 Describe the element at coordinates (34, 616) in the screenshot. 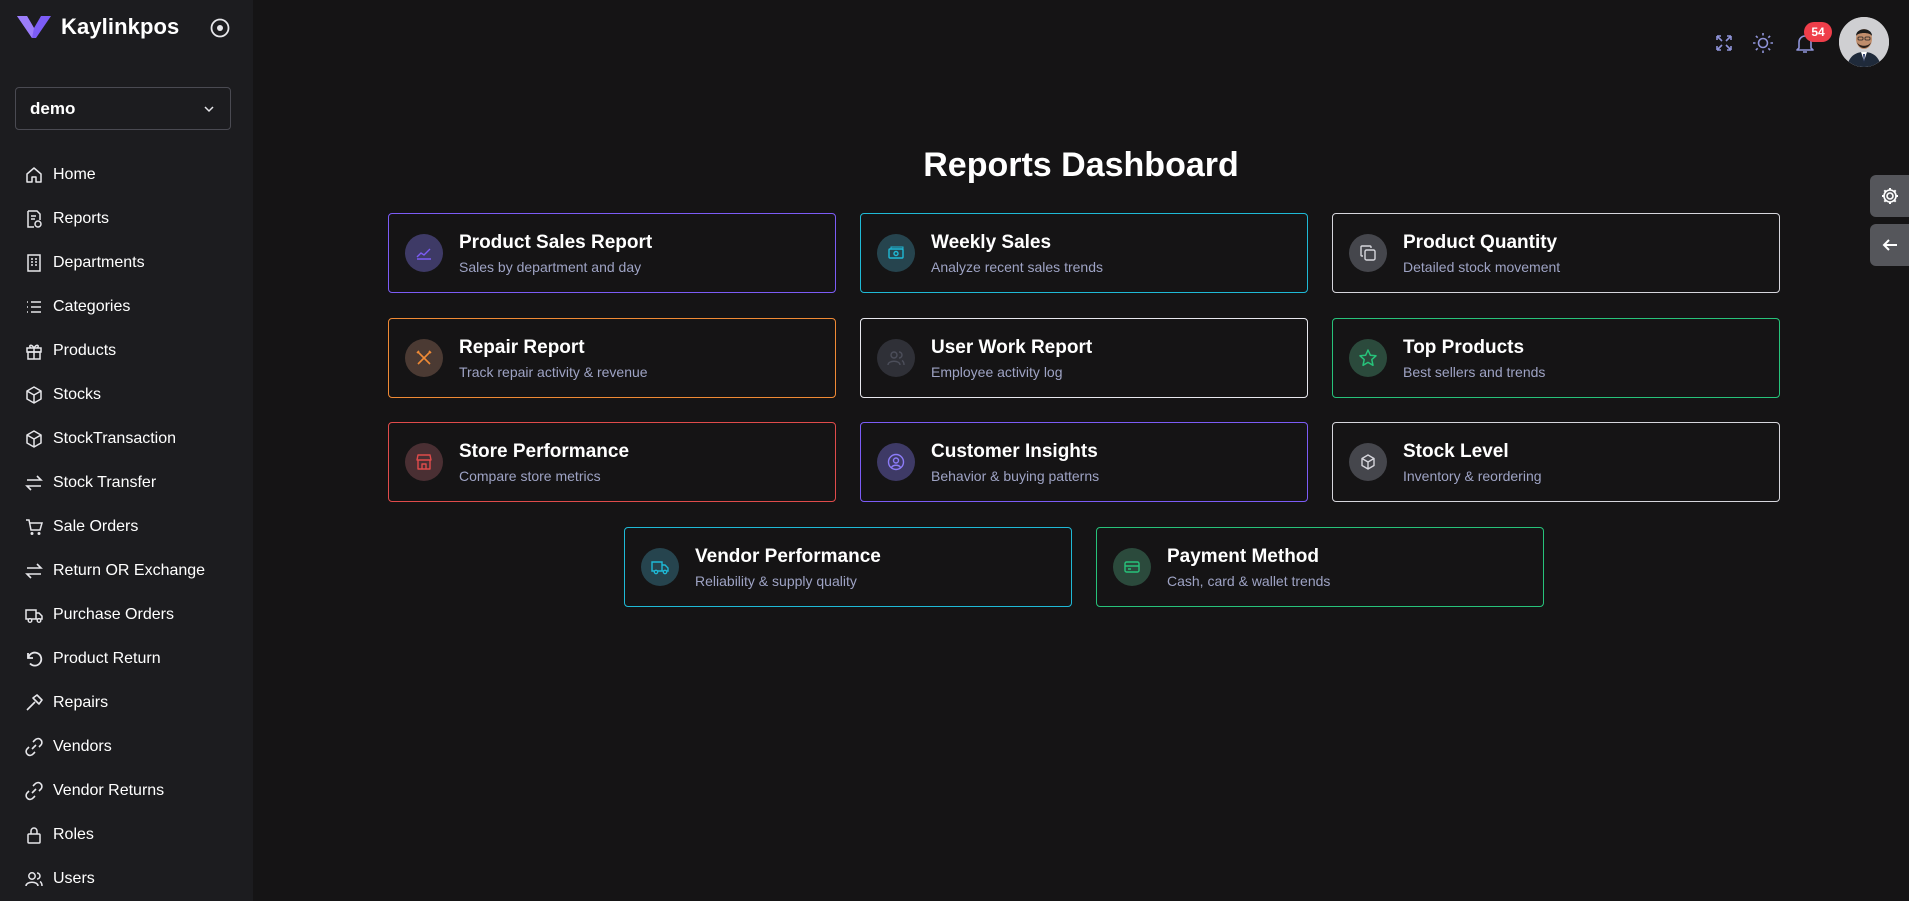

I see `truck-icon` at that location.